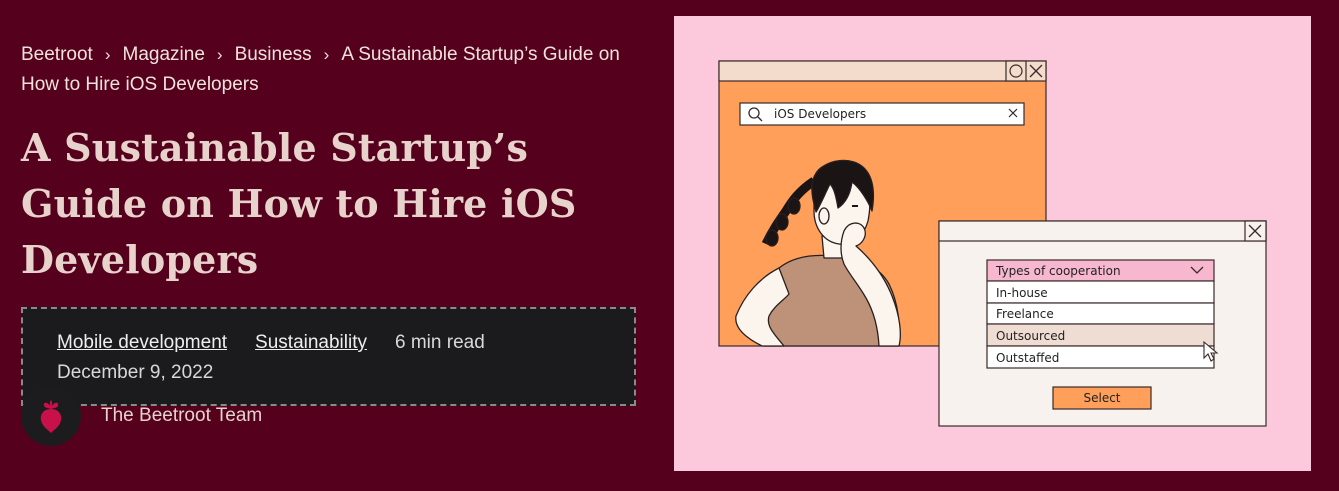 The height and width of the screenshot is (491, 1339). I want to click on search-text: iOS Developers, so click(820, 114).